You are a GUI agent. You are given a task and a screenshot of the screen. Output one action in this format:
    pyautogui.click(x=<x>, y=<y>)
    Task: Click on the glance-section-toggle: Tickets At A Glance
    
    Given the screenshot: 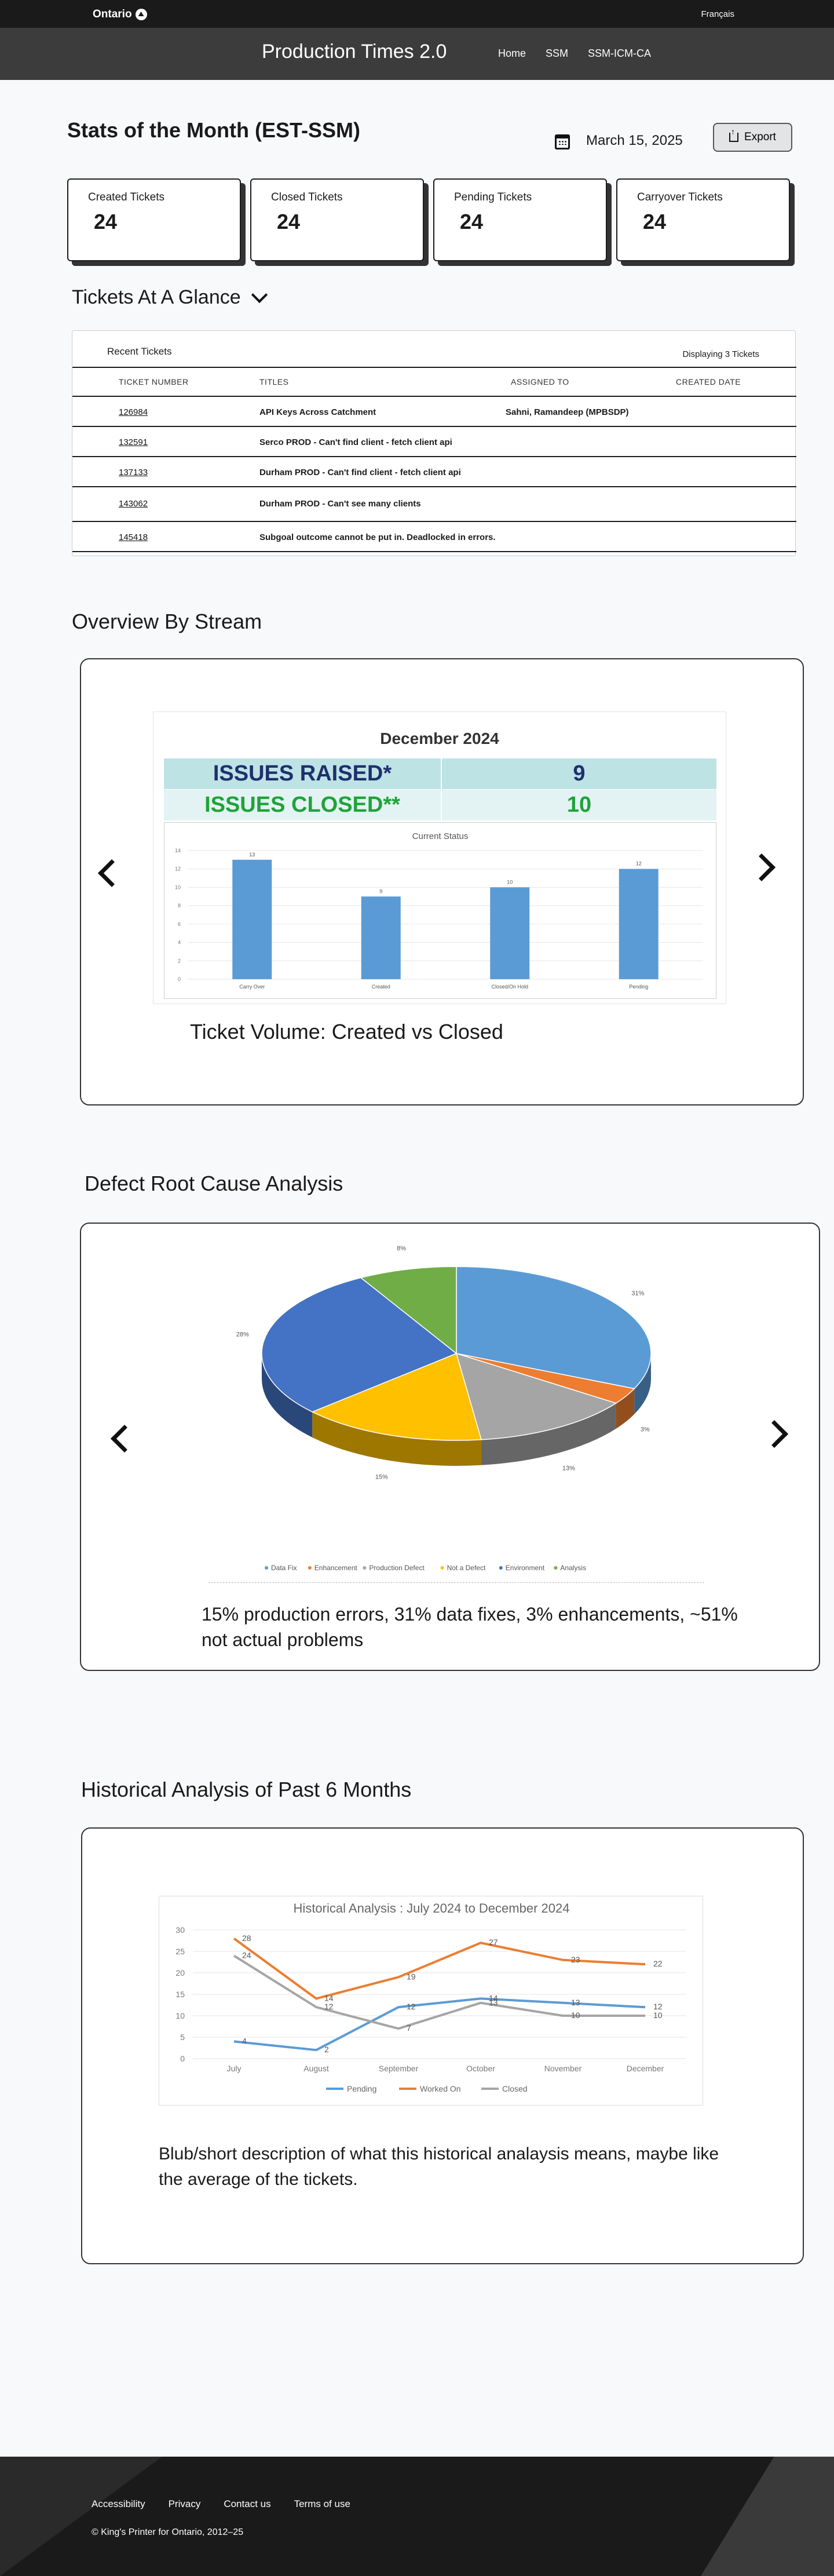 What is the action you would take?
    pyautogui.click(x=170, y=297)
    